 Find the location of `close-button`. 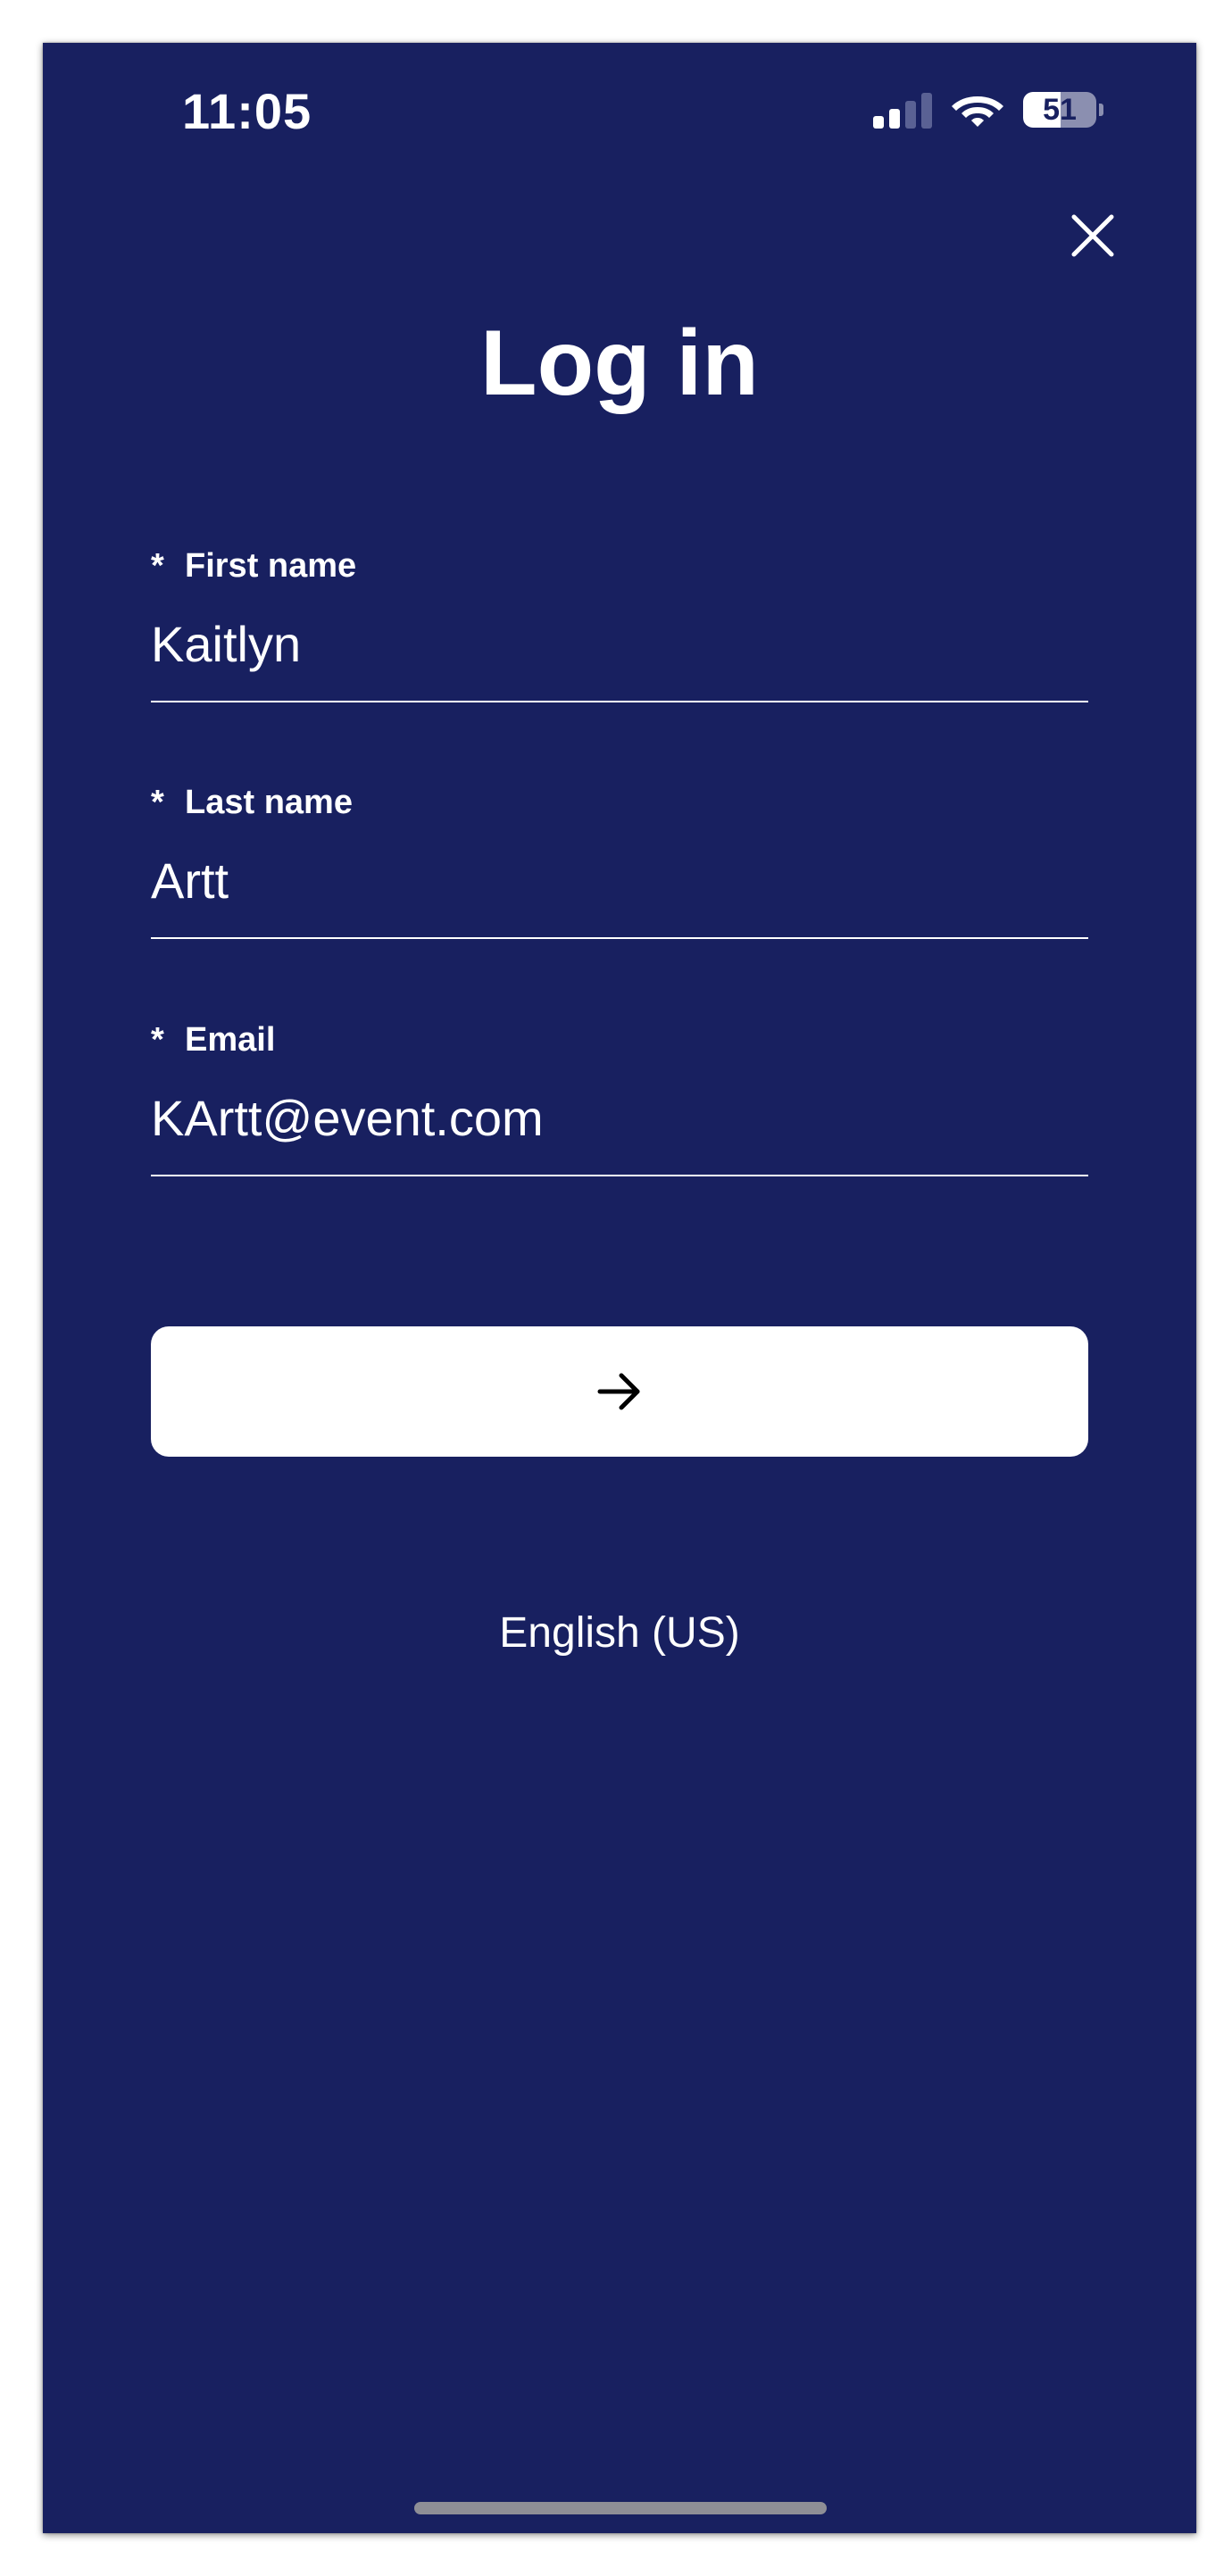

close-button is located at coordinates (1093, 236).